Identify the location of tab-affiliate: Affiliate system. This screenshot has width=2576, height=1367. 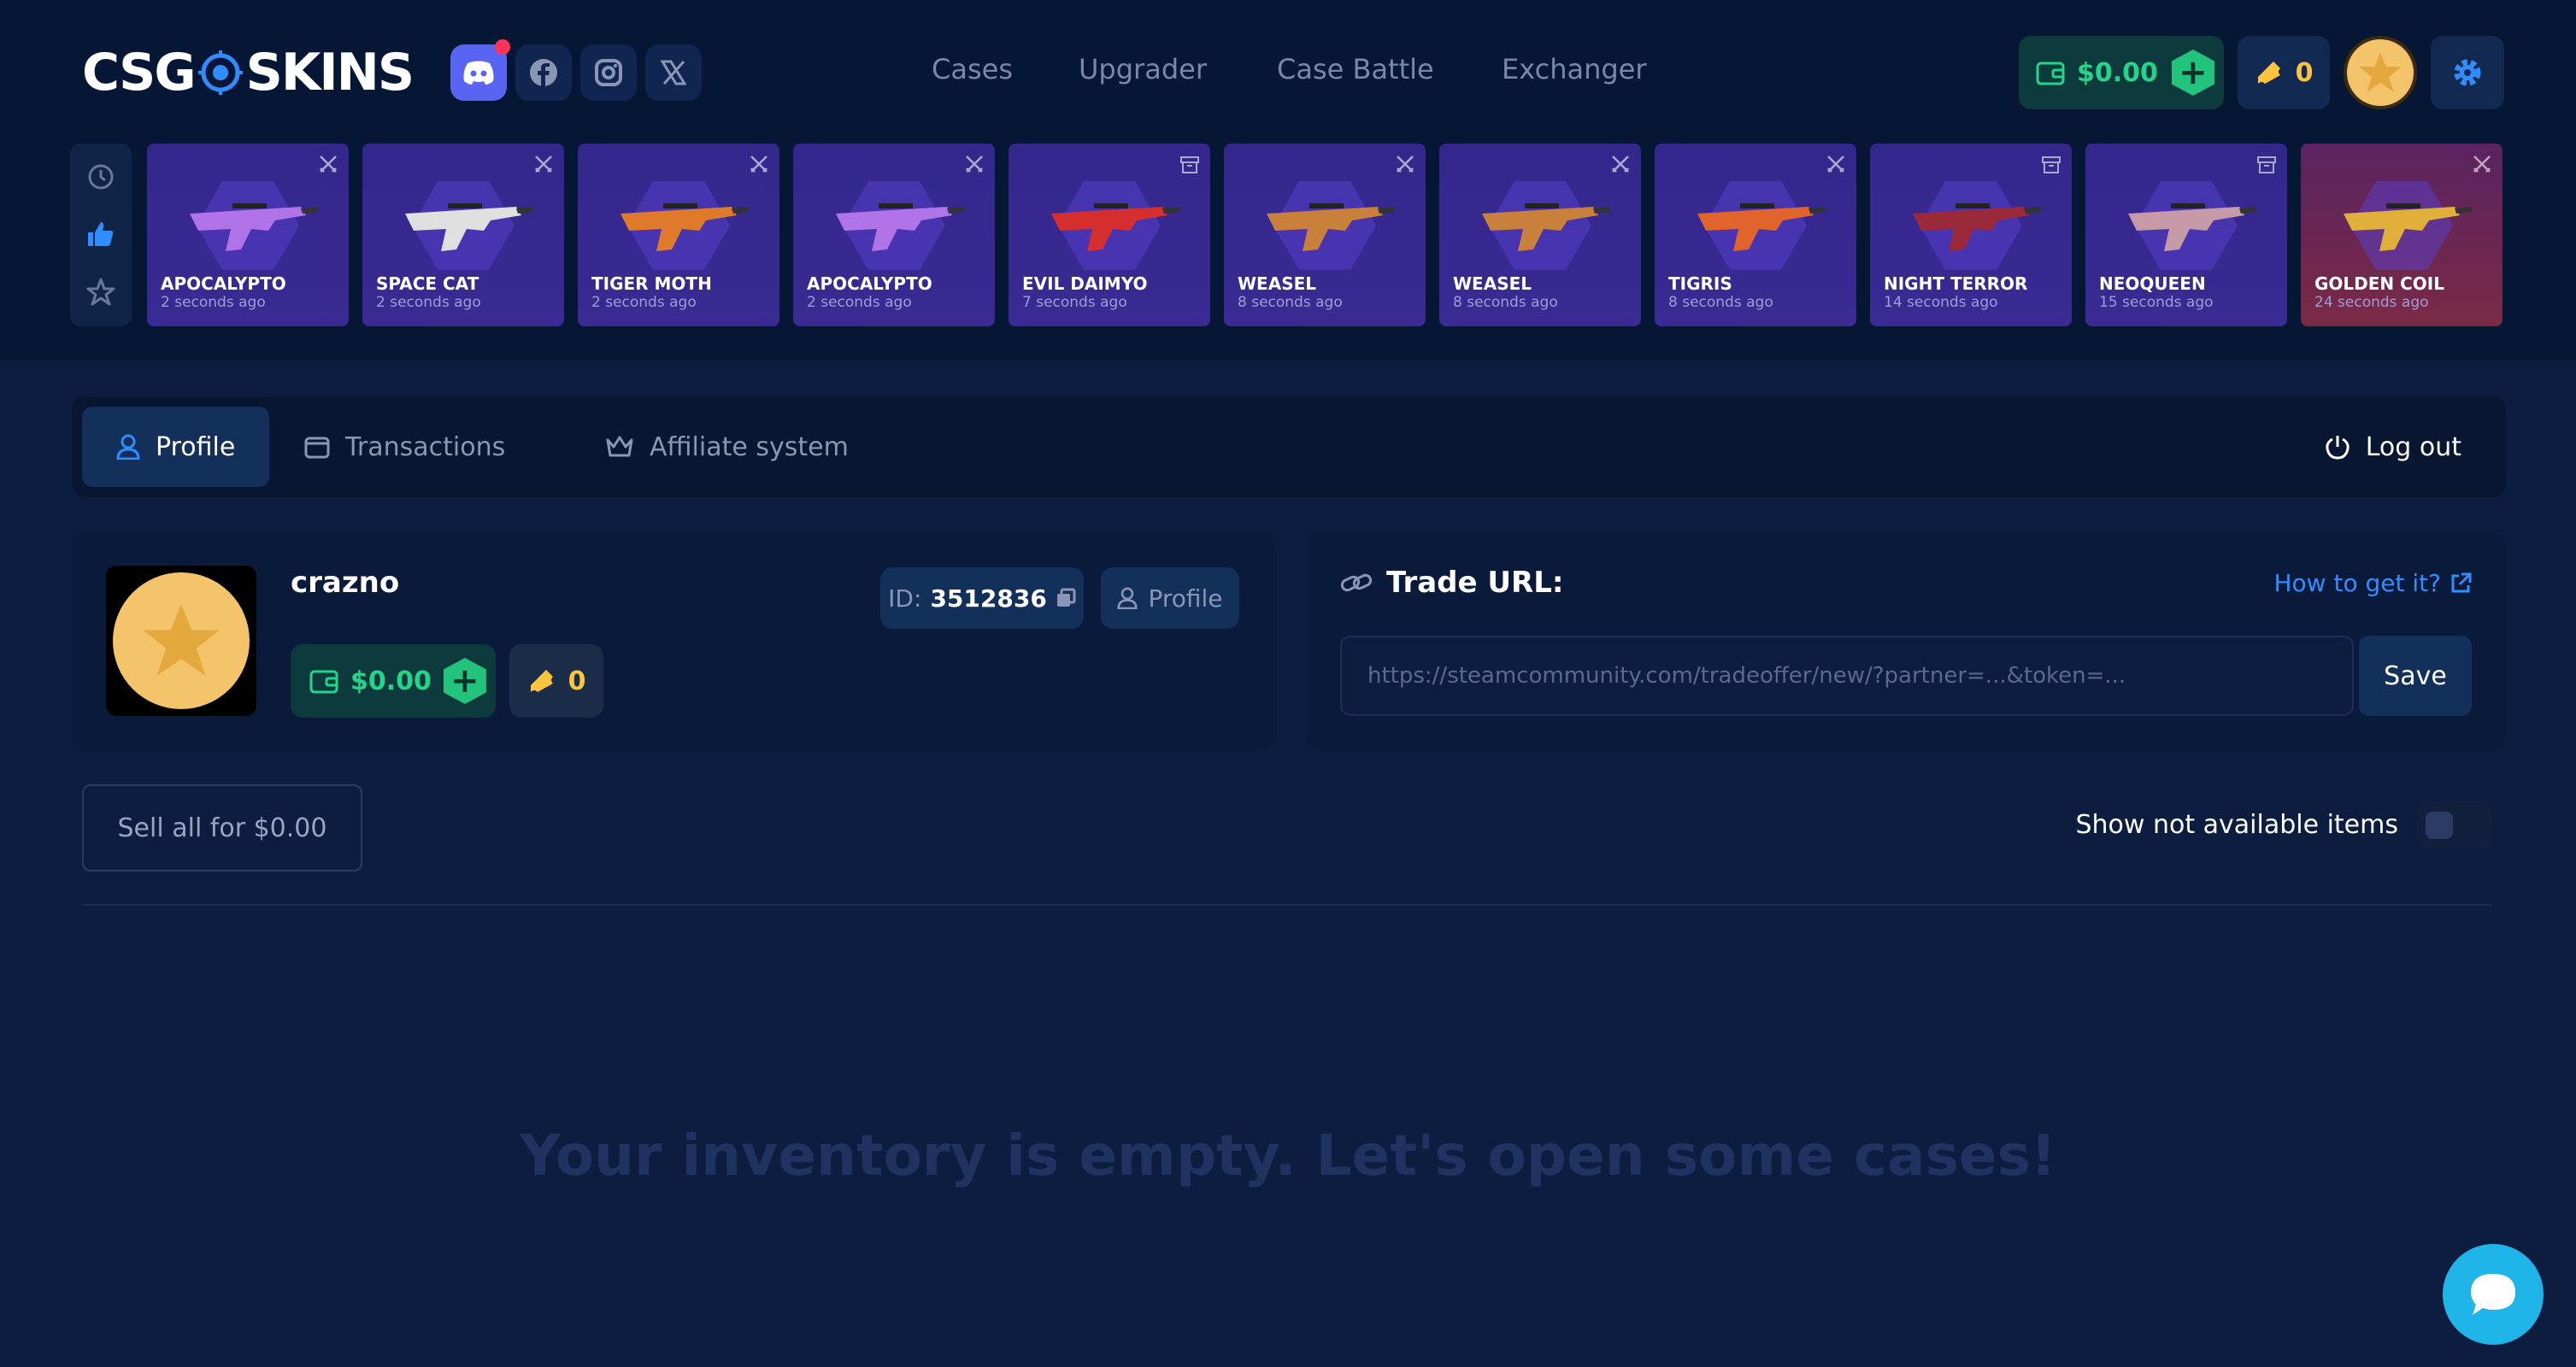
(727, 447).